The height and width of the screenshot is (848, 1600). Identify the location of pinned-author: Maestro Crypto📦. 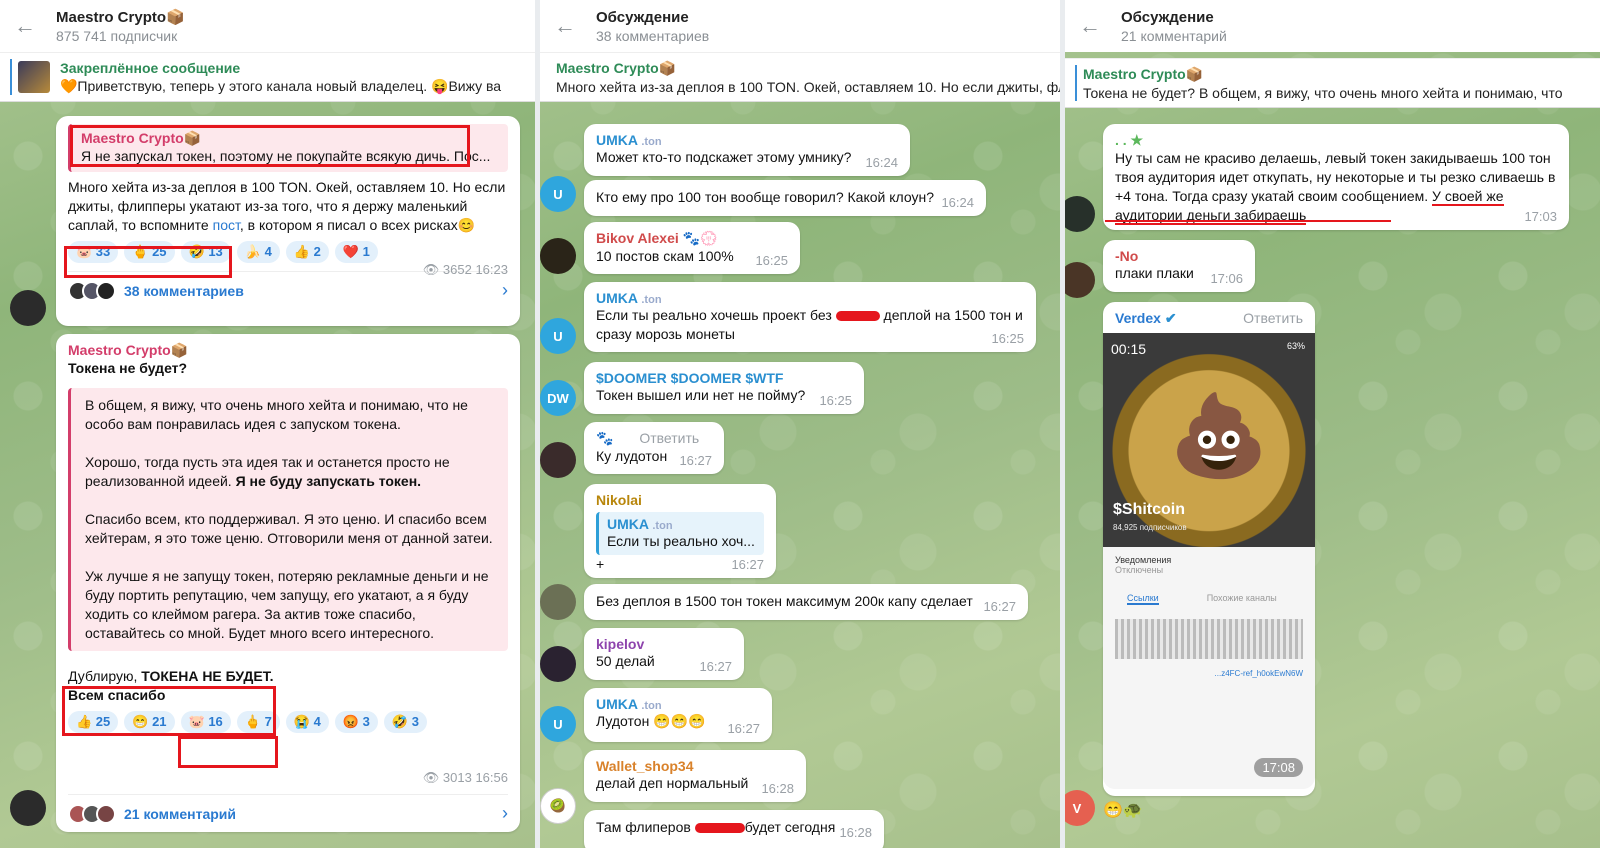
(1143, 73).